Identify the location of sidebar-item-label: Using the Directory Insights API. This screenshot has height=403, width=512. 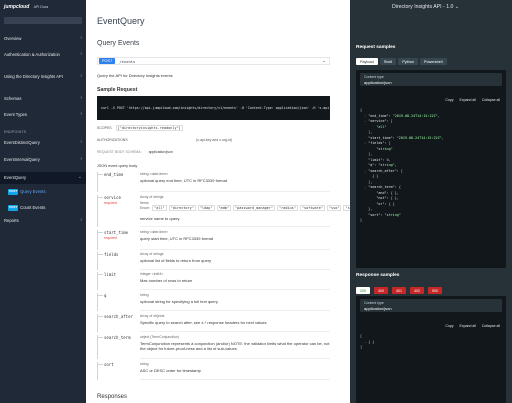
(33, 76).